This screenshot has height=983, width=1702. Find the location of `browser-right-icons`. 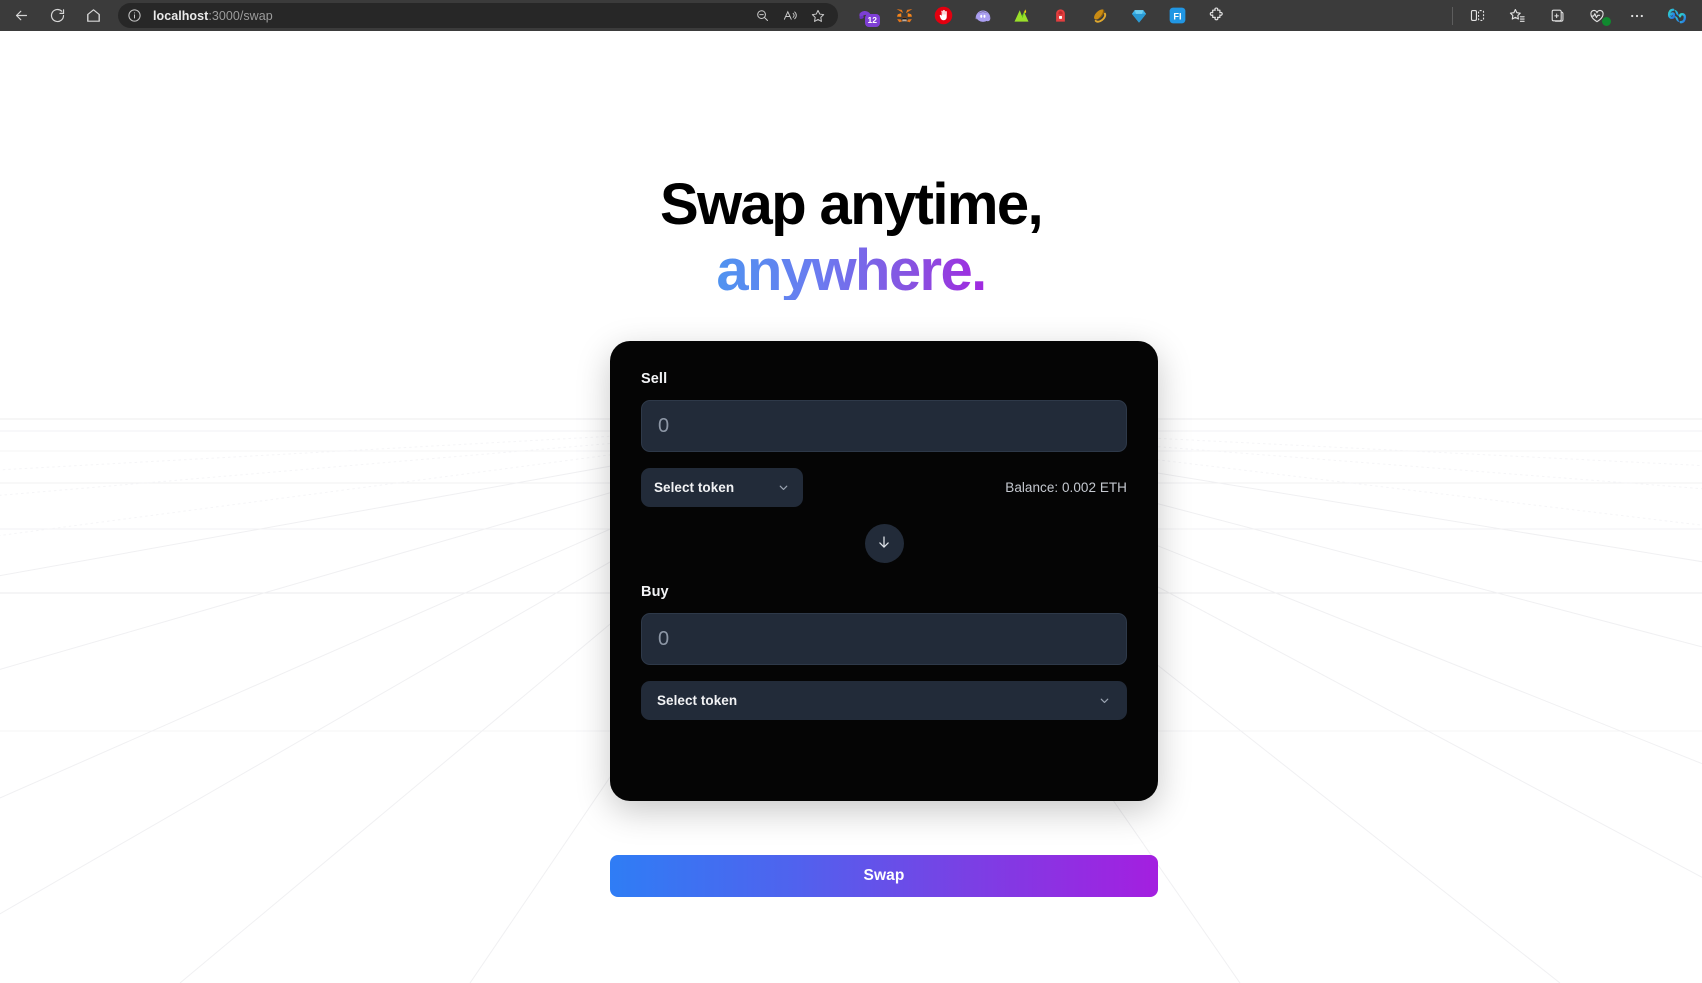

browser-right-icons is located at coordinates (1572, 16).